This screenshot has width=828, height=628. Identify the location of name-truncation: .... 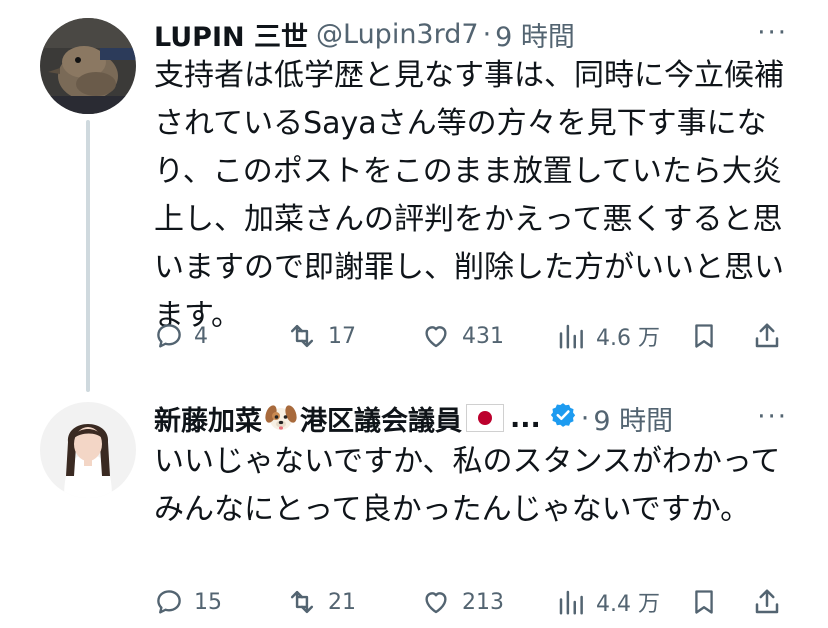
(525, 418).